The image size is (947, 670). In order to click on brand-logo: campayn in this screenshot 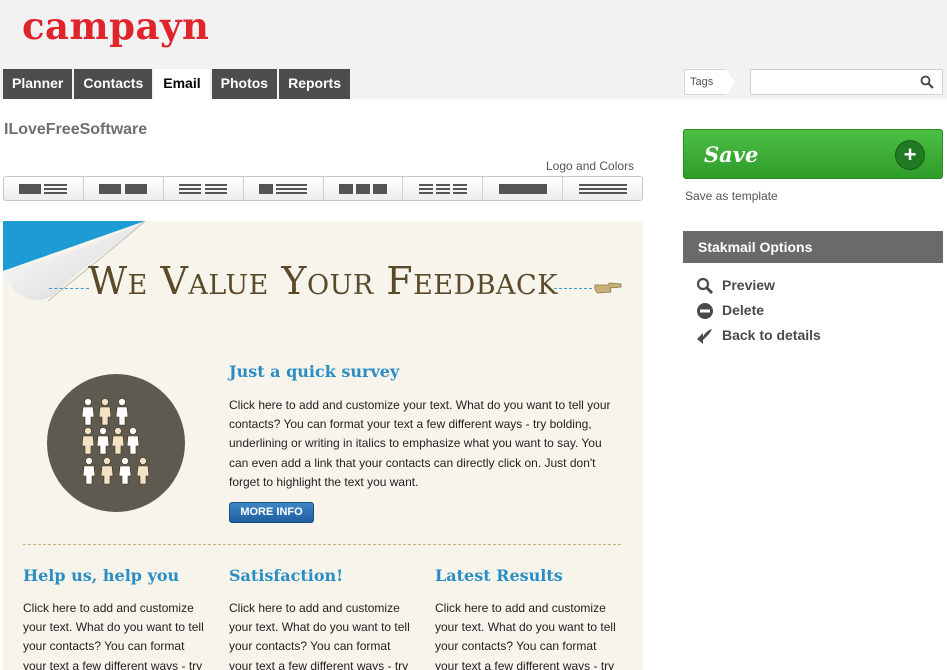, I will do `click(115, 26)`.